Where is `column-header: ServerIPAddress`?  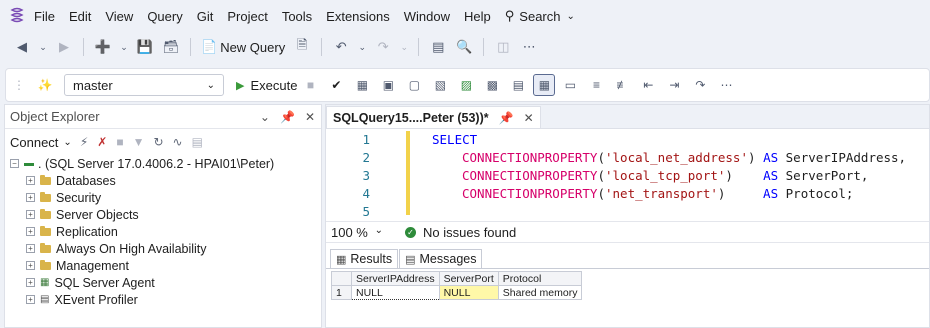 column-header: ServerIPAddress is located at coordinates (395, 278).